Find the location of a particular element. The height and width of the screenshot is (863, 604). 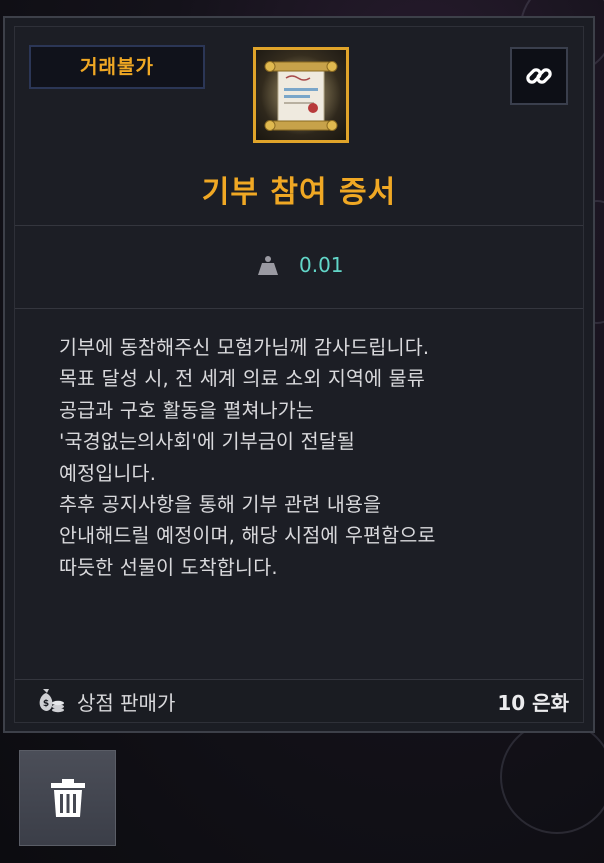

donation-certificate-scroll-icon is located at coordinates (301, 95).